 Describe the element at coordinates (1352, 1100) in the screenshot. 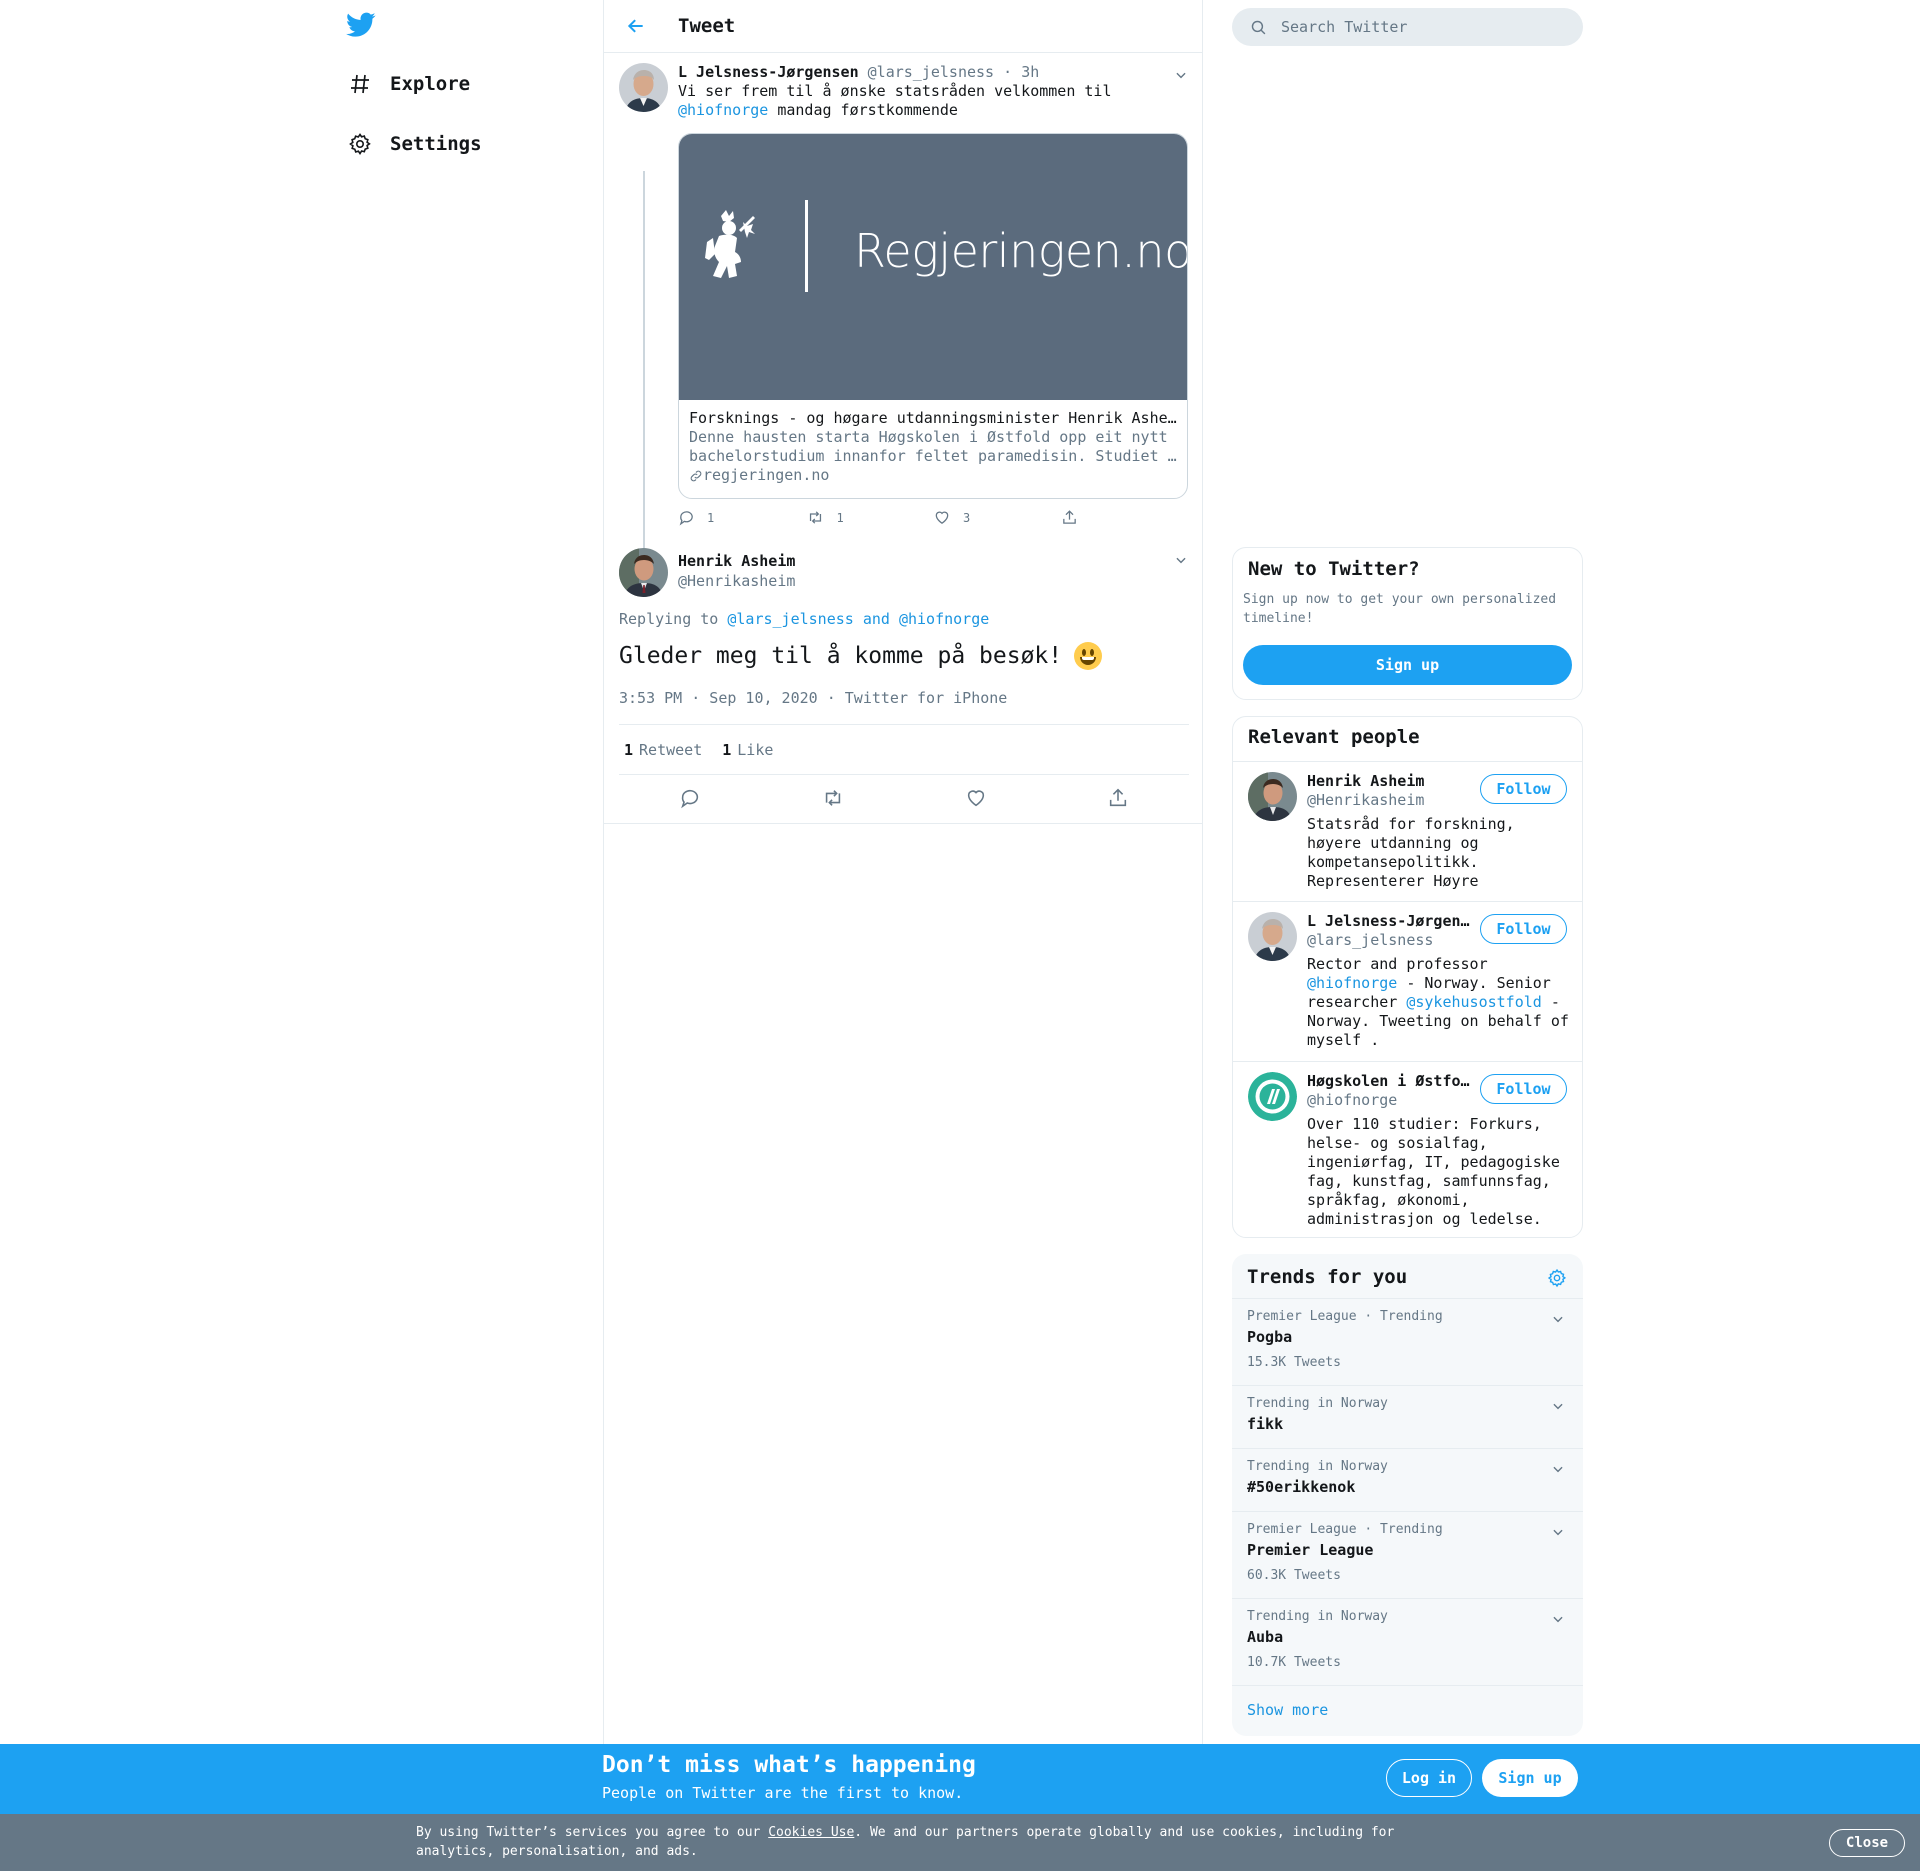

I see `person-handle: @hiofnorge` at that location.